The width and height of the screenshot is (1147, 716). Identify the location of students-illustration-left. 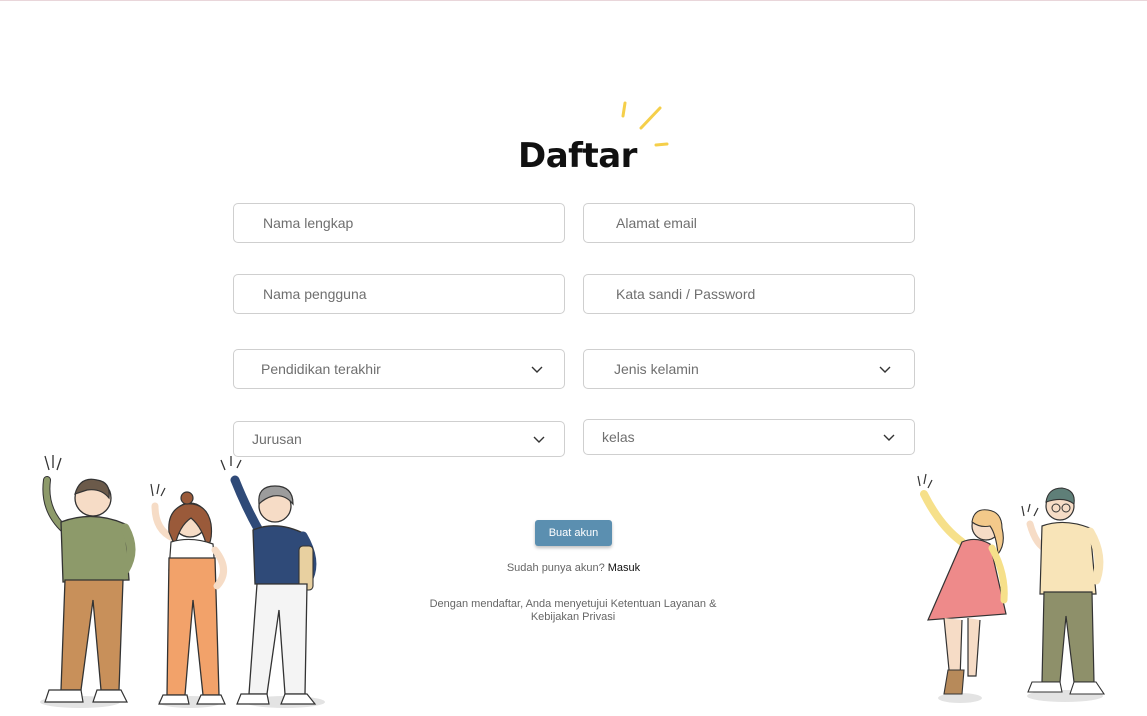
(182, 581).